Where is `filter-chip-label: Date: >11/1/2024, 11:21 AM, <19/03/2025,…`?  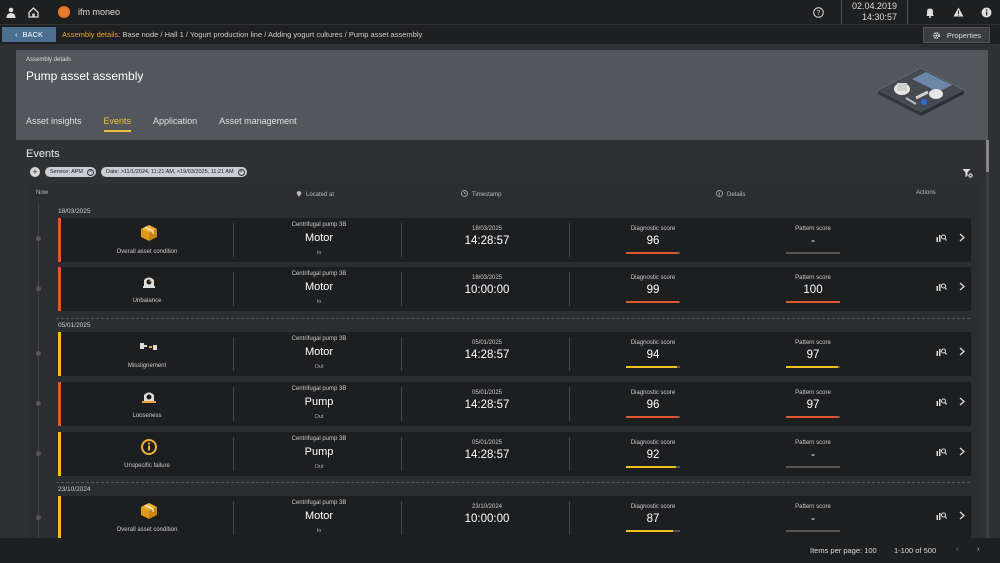
filter-chip-label: Date: >11/1/2024, 11:21 AM, <19/03/2025,… is located at coordinates (170, 172).